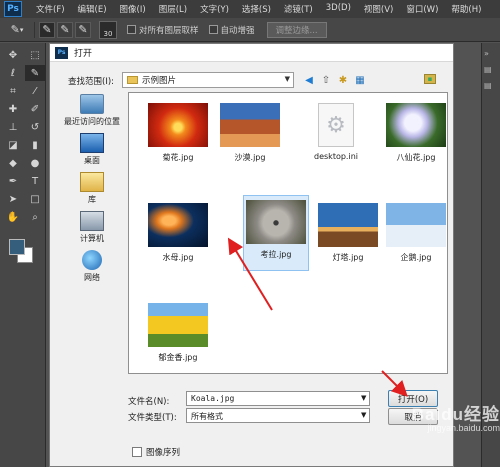  What do you see at coordinates (416, 157) in the screenshot?
I see `file-name: 八仙花.jpg` at bounding box center [416, 157].